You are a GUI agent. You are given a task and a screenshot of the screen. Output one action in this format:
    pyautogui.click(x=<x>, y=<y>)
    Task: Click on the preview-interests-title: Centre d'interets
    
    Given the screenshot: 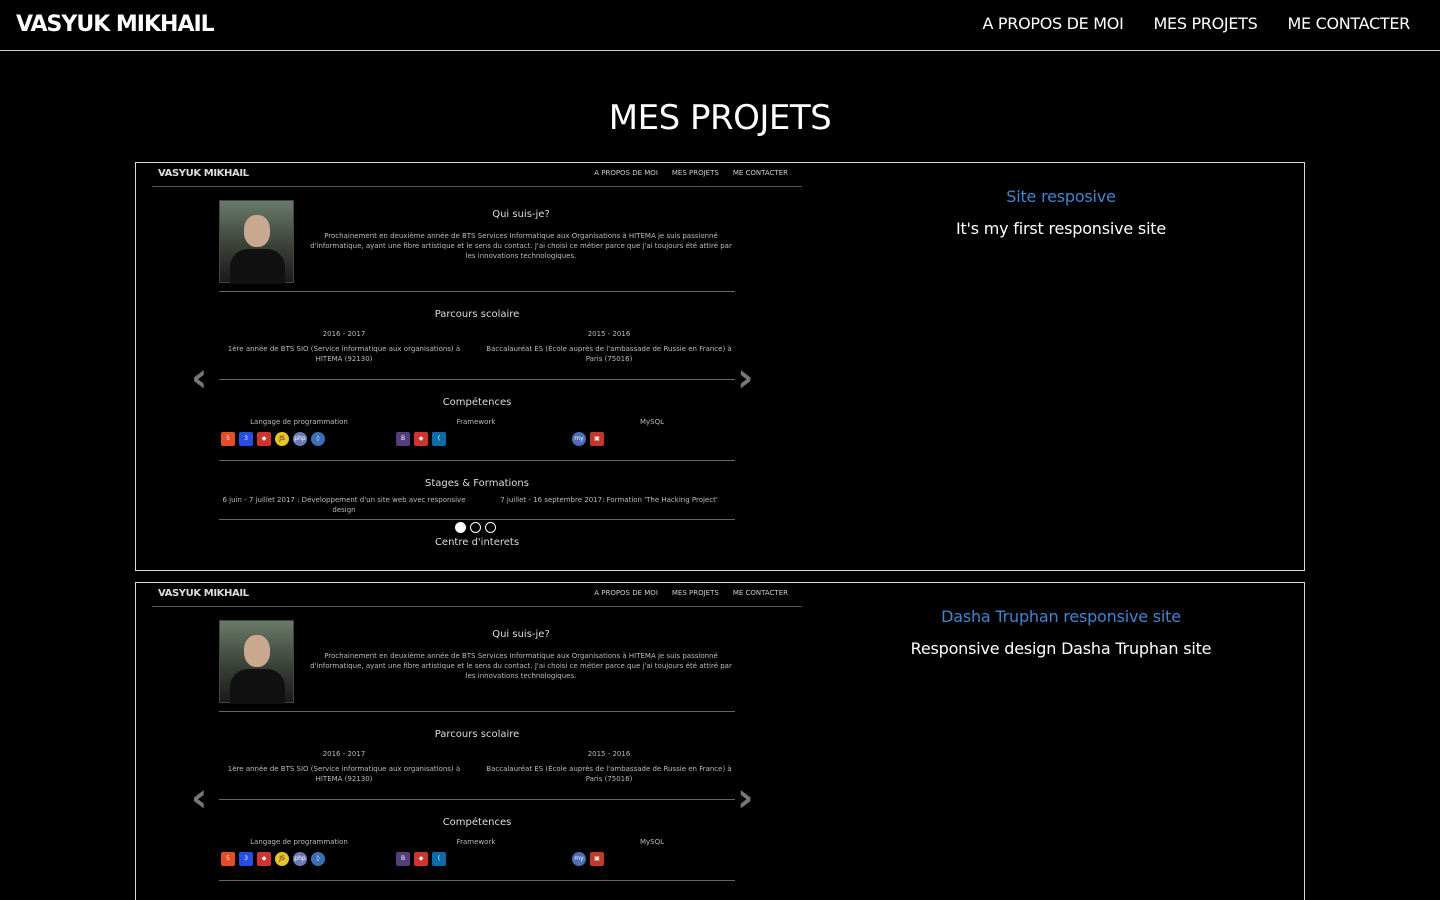 What is the action you would take?
    pyautogui.click(x=477, y=542)
    